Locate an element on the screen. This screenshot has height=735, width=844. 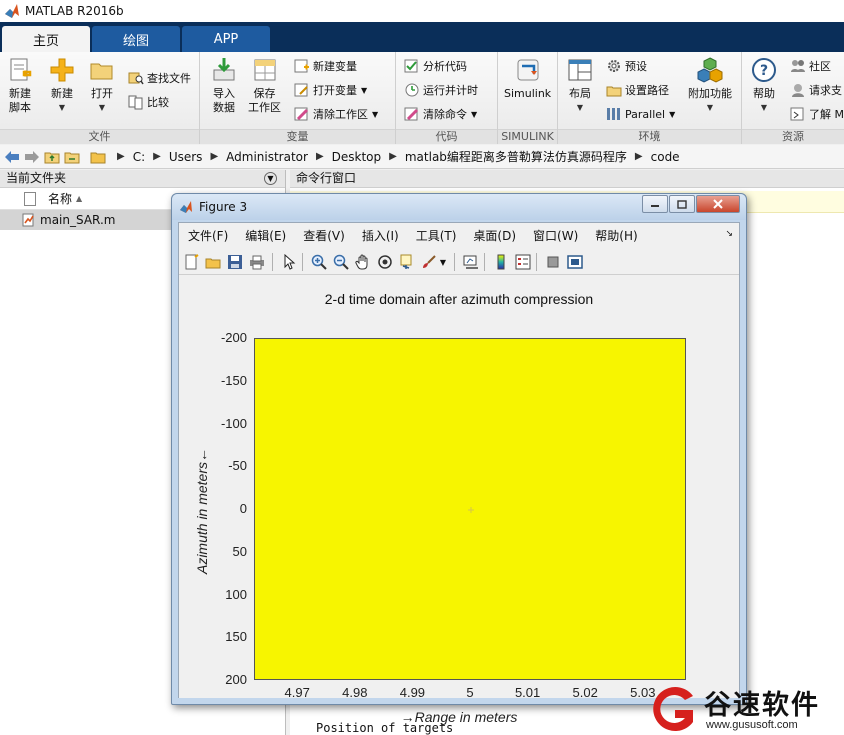
clear-commands-button: 清除命令 ▼ is located at coordinates (440, 114).